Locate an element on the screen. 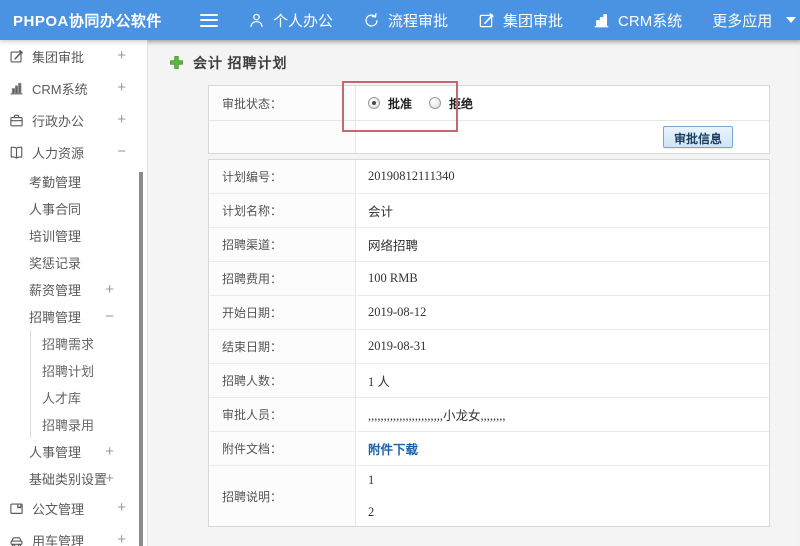 The width and height of the screenshot is (800, 546). sidebar-item-label: 招聘录用 is located at coordinates (68, 425).